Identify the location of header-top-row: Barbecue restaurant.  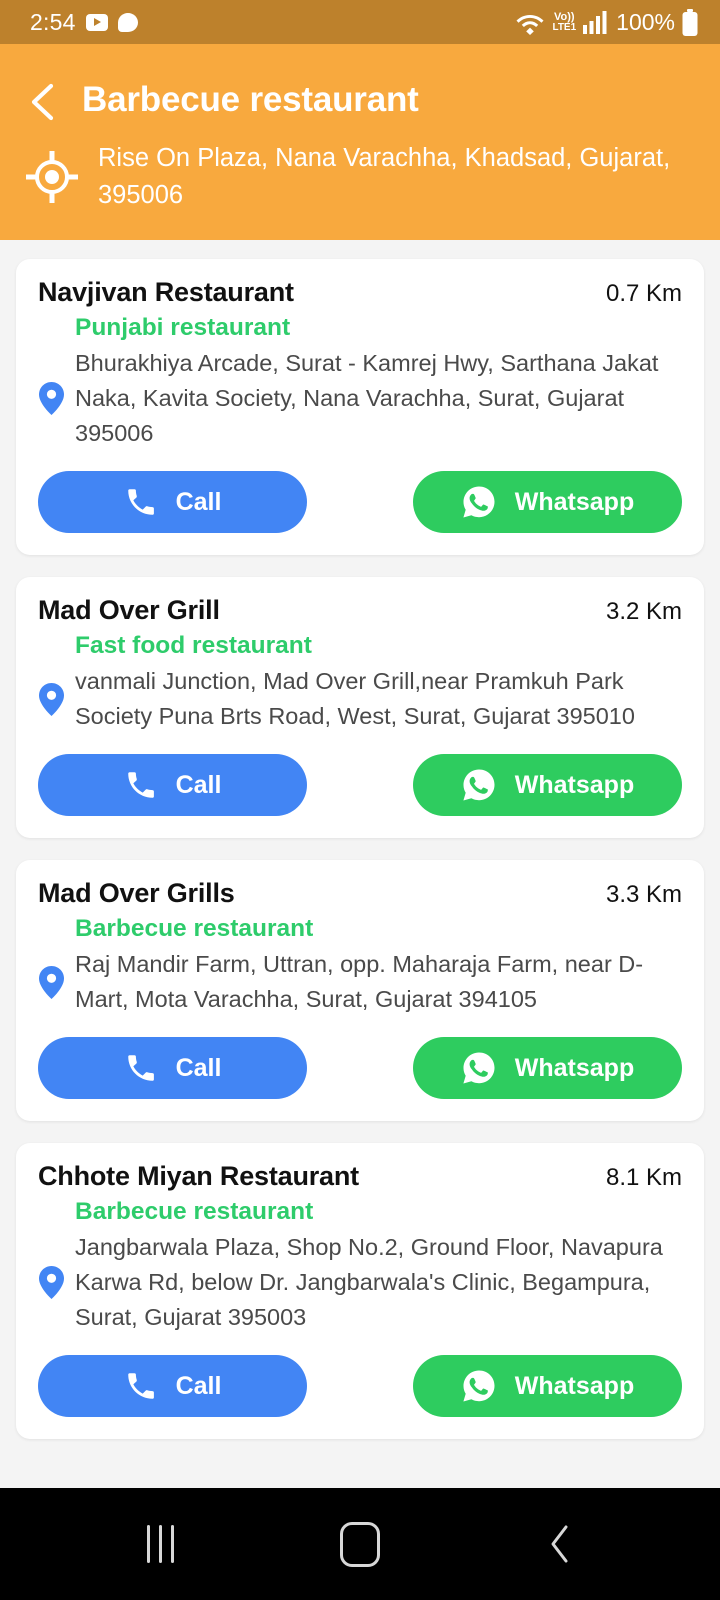
(360, 100).